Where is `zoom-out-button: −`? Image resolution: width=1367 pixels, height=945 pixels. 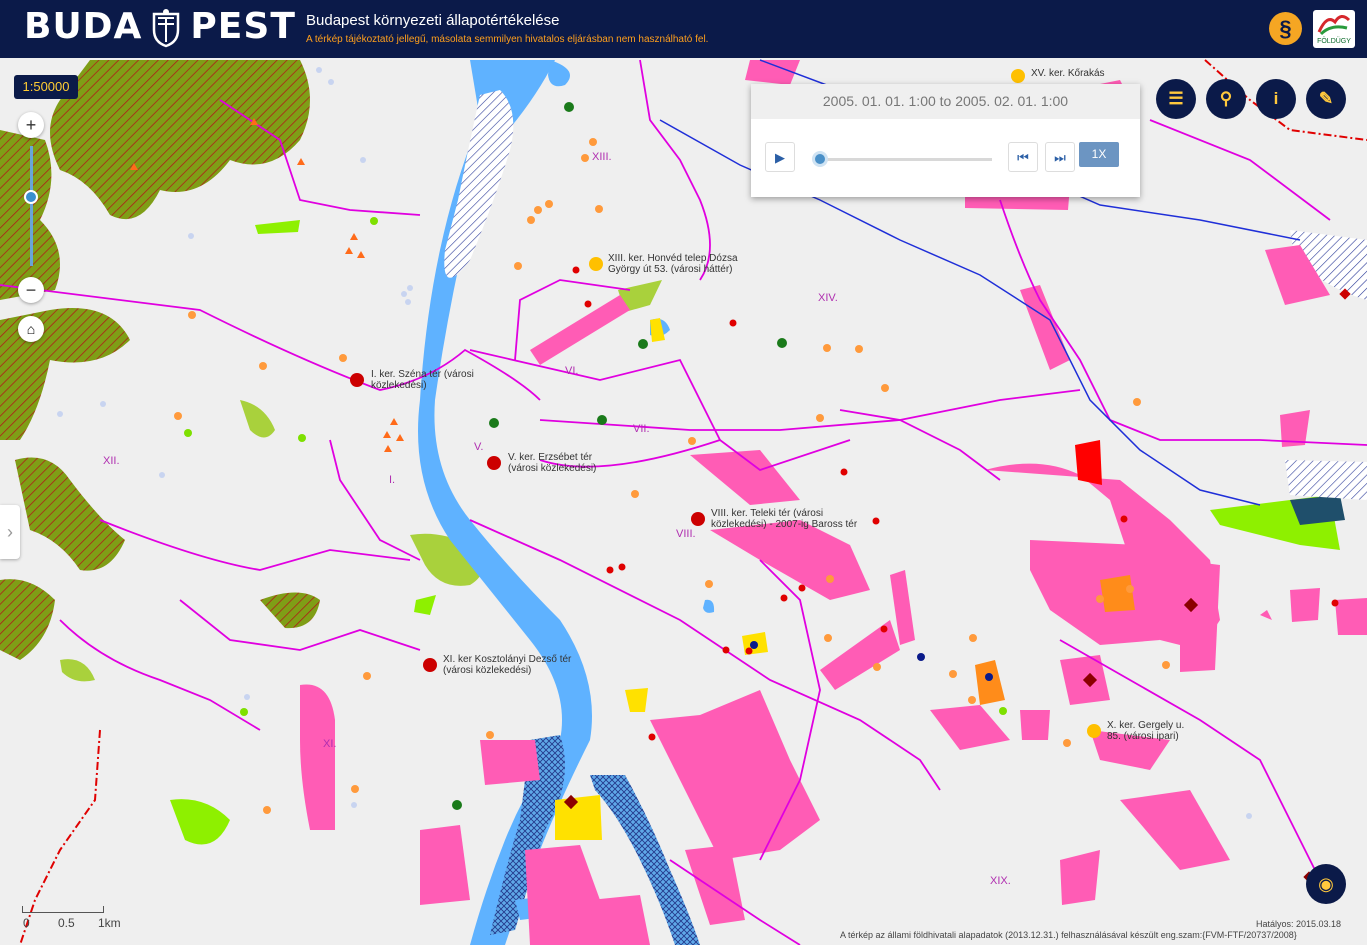
zoom-out-button: − is located at coordinates (31, 290).